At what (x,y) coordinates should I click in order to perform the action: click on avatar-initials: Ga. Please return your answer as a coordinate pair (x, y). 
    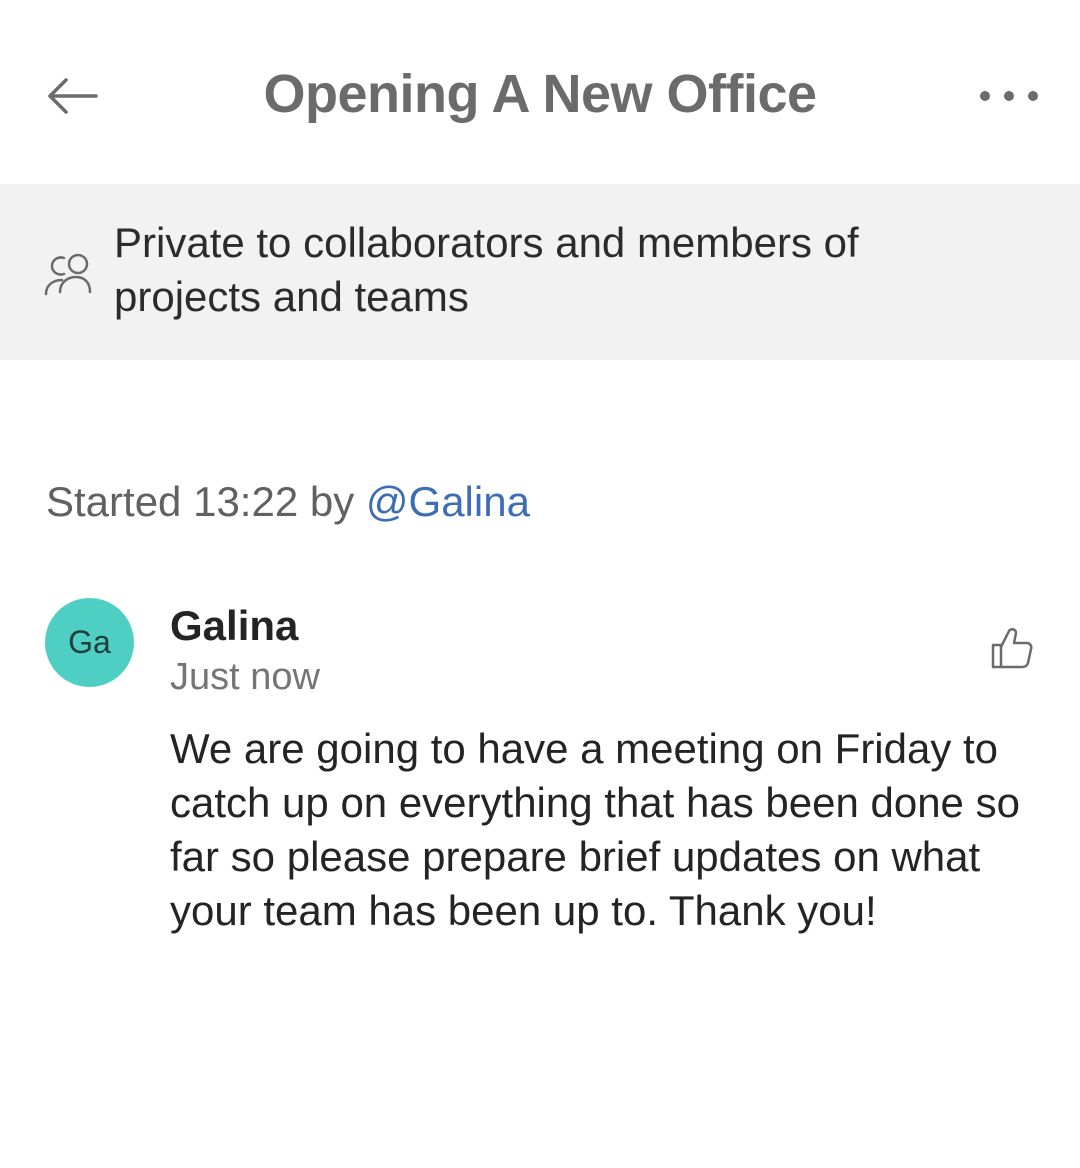
    Looking at the image, I should click on (89, 642).